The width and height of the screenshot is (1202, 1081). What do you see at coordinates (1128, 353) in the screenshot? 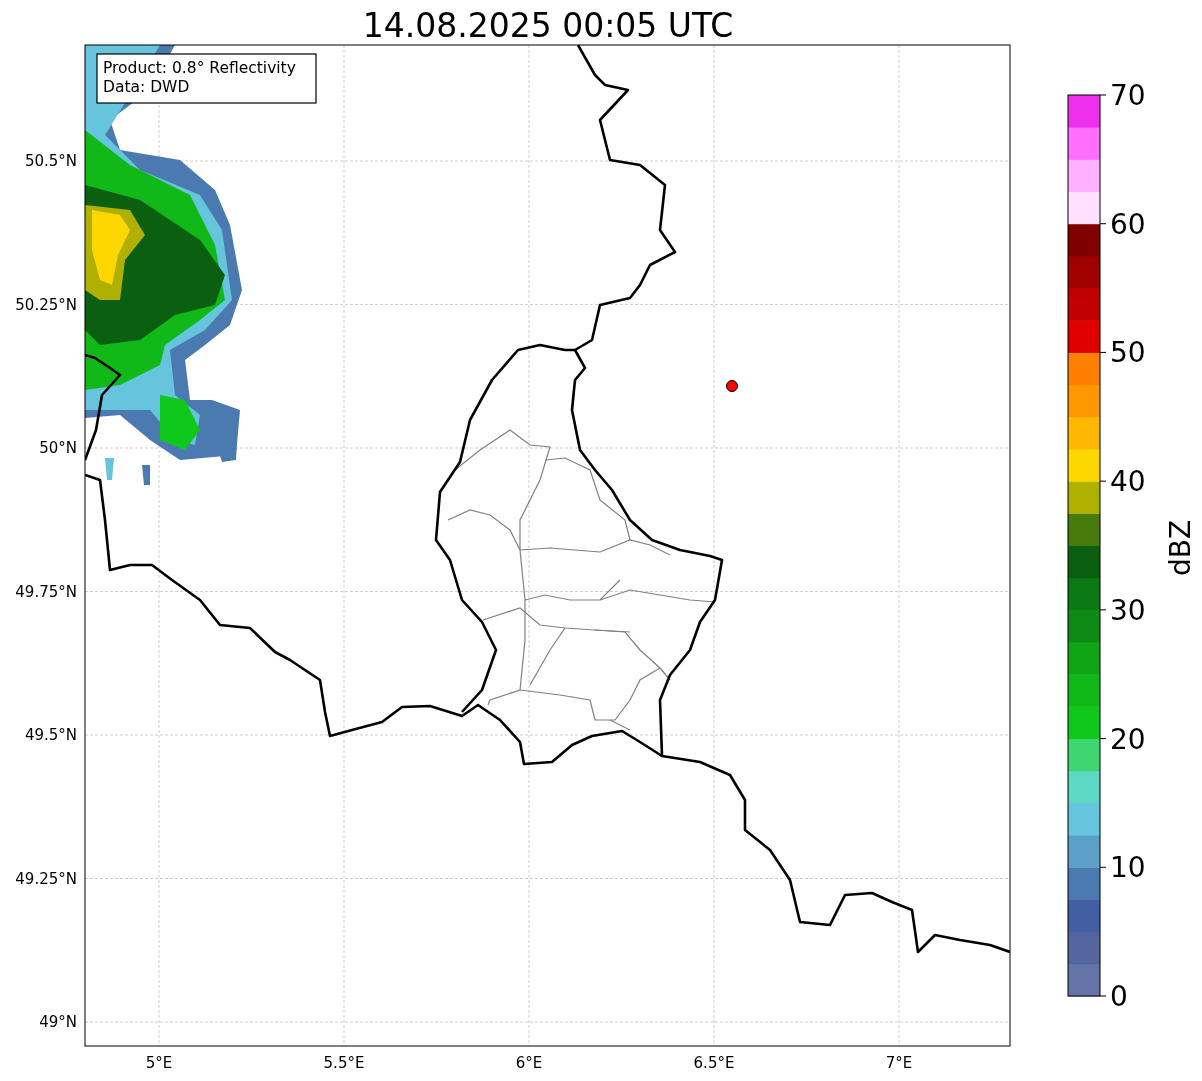
I see `colorbar-tick-label: 50` at bounding box center [1128, 353].